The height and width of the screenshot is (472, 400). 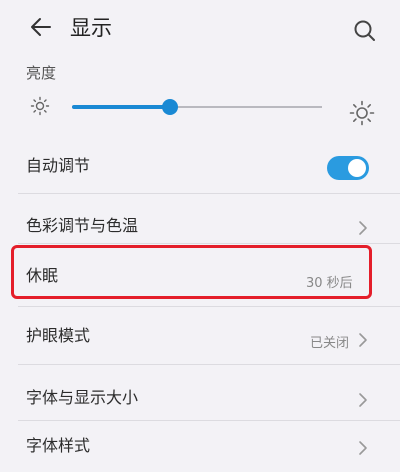 What do you see at coordinates (41, 27) in the screenshot?
I see `back-arrow-icon` at bounding box center [41, 27].